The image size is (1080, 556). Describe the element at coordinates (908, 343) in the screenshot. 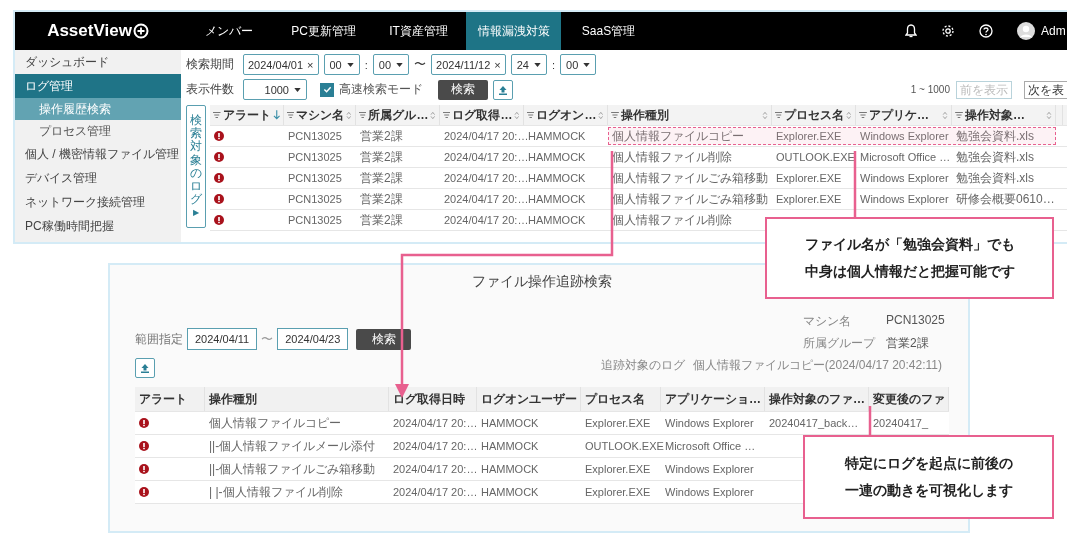

I see `info-value: 営業2課` at that location.